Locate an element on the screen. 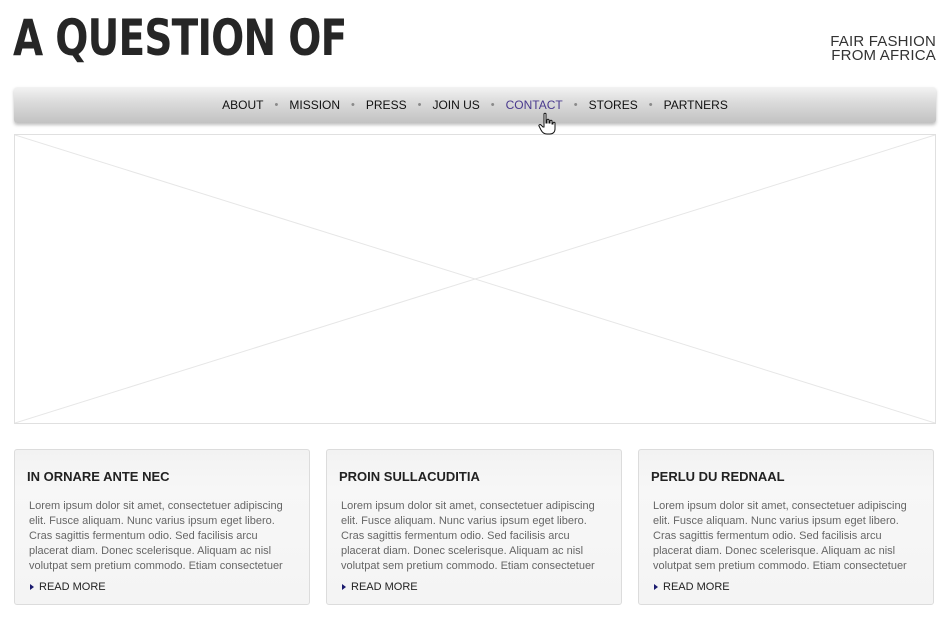 This screenshot has width=952, height=622. nav-item-about: ABOUT is located at coordinates (242, 105).